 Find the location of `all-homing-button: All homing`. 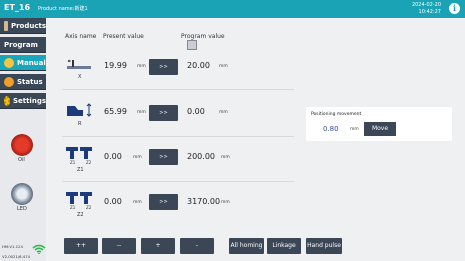

all-homing-button: All homing is located at coordinates (246, 246).